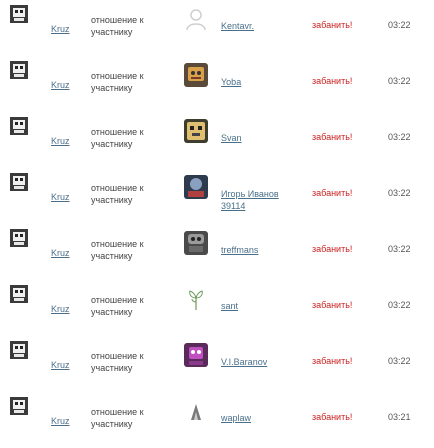  What do you see at coordinates (196, 299) in the screenshot?
I see `plant-icon` at bounding box center [196, 299].